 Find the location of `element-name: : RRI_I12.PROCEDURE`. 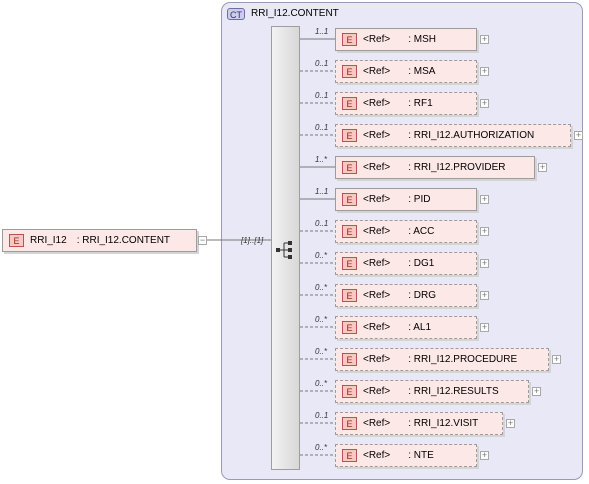

element-name: : RRI_I12.PROCEDURE is located at coordinates (463, 359).